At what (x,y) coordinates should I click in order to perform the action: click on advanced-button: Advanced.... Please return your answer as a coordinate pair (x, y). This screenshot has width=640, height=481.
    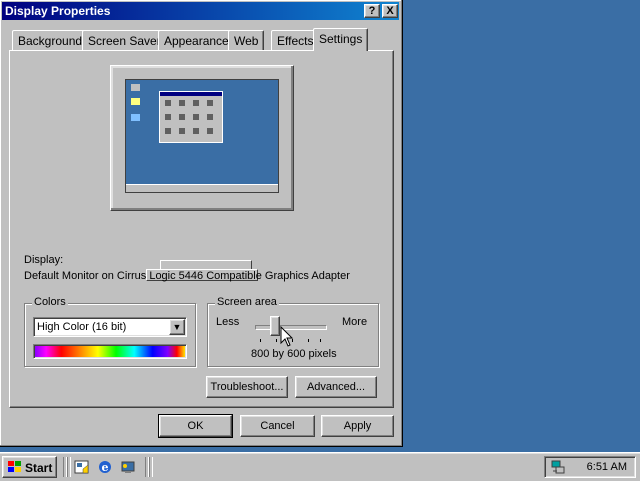
    Looking at the image, I should click on (336, 387).